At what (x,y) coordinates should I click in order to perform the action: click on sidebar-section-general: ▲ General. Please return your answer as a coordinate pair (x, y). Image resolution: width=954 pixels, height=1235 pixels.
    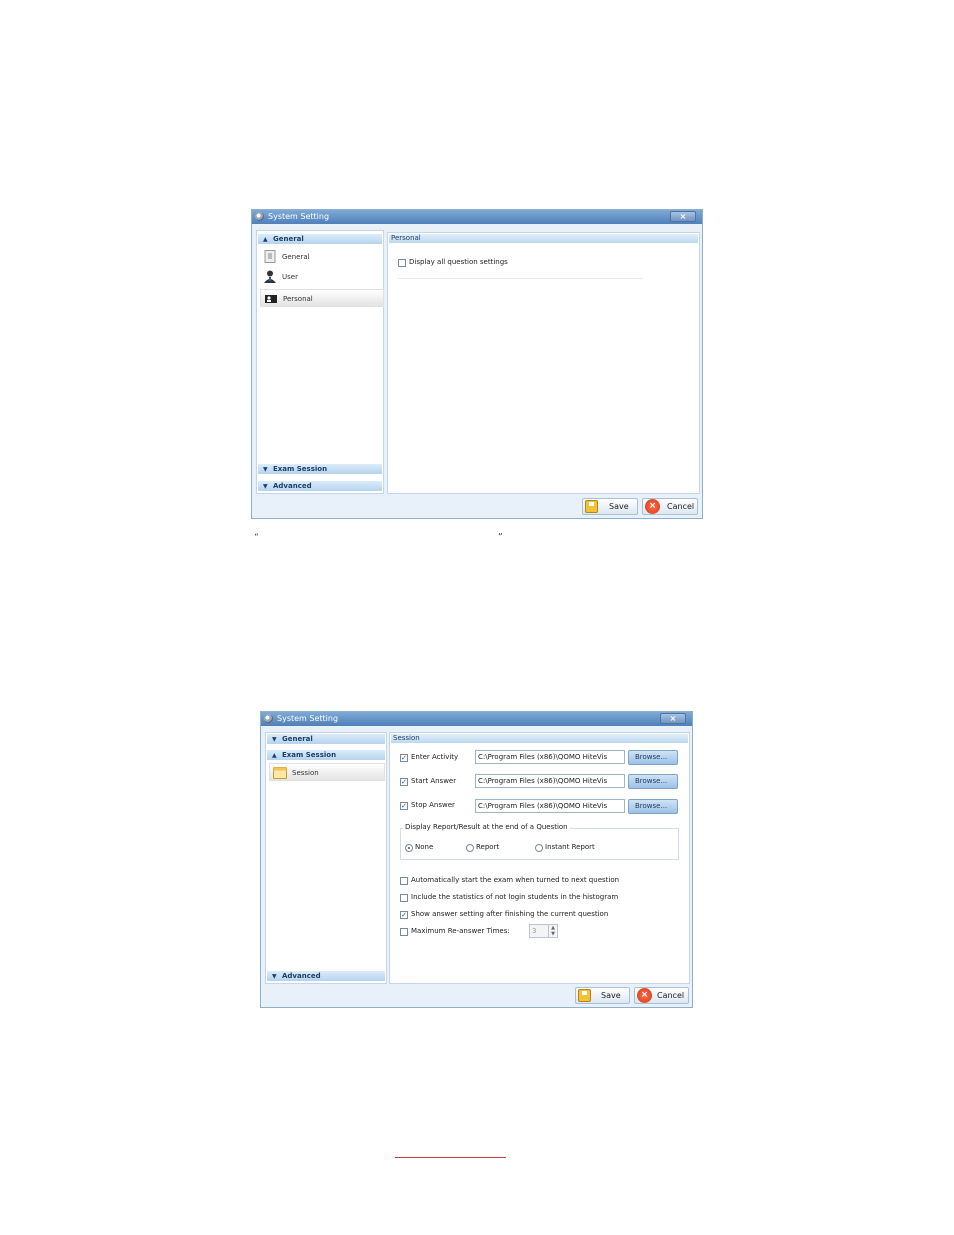
    Looking at the image, I should click on (320, 239).